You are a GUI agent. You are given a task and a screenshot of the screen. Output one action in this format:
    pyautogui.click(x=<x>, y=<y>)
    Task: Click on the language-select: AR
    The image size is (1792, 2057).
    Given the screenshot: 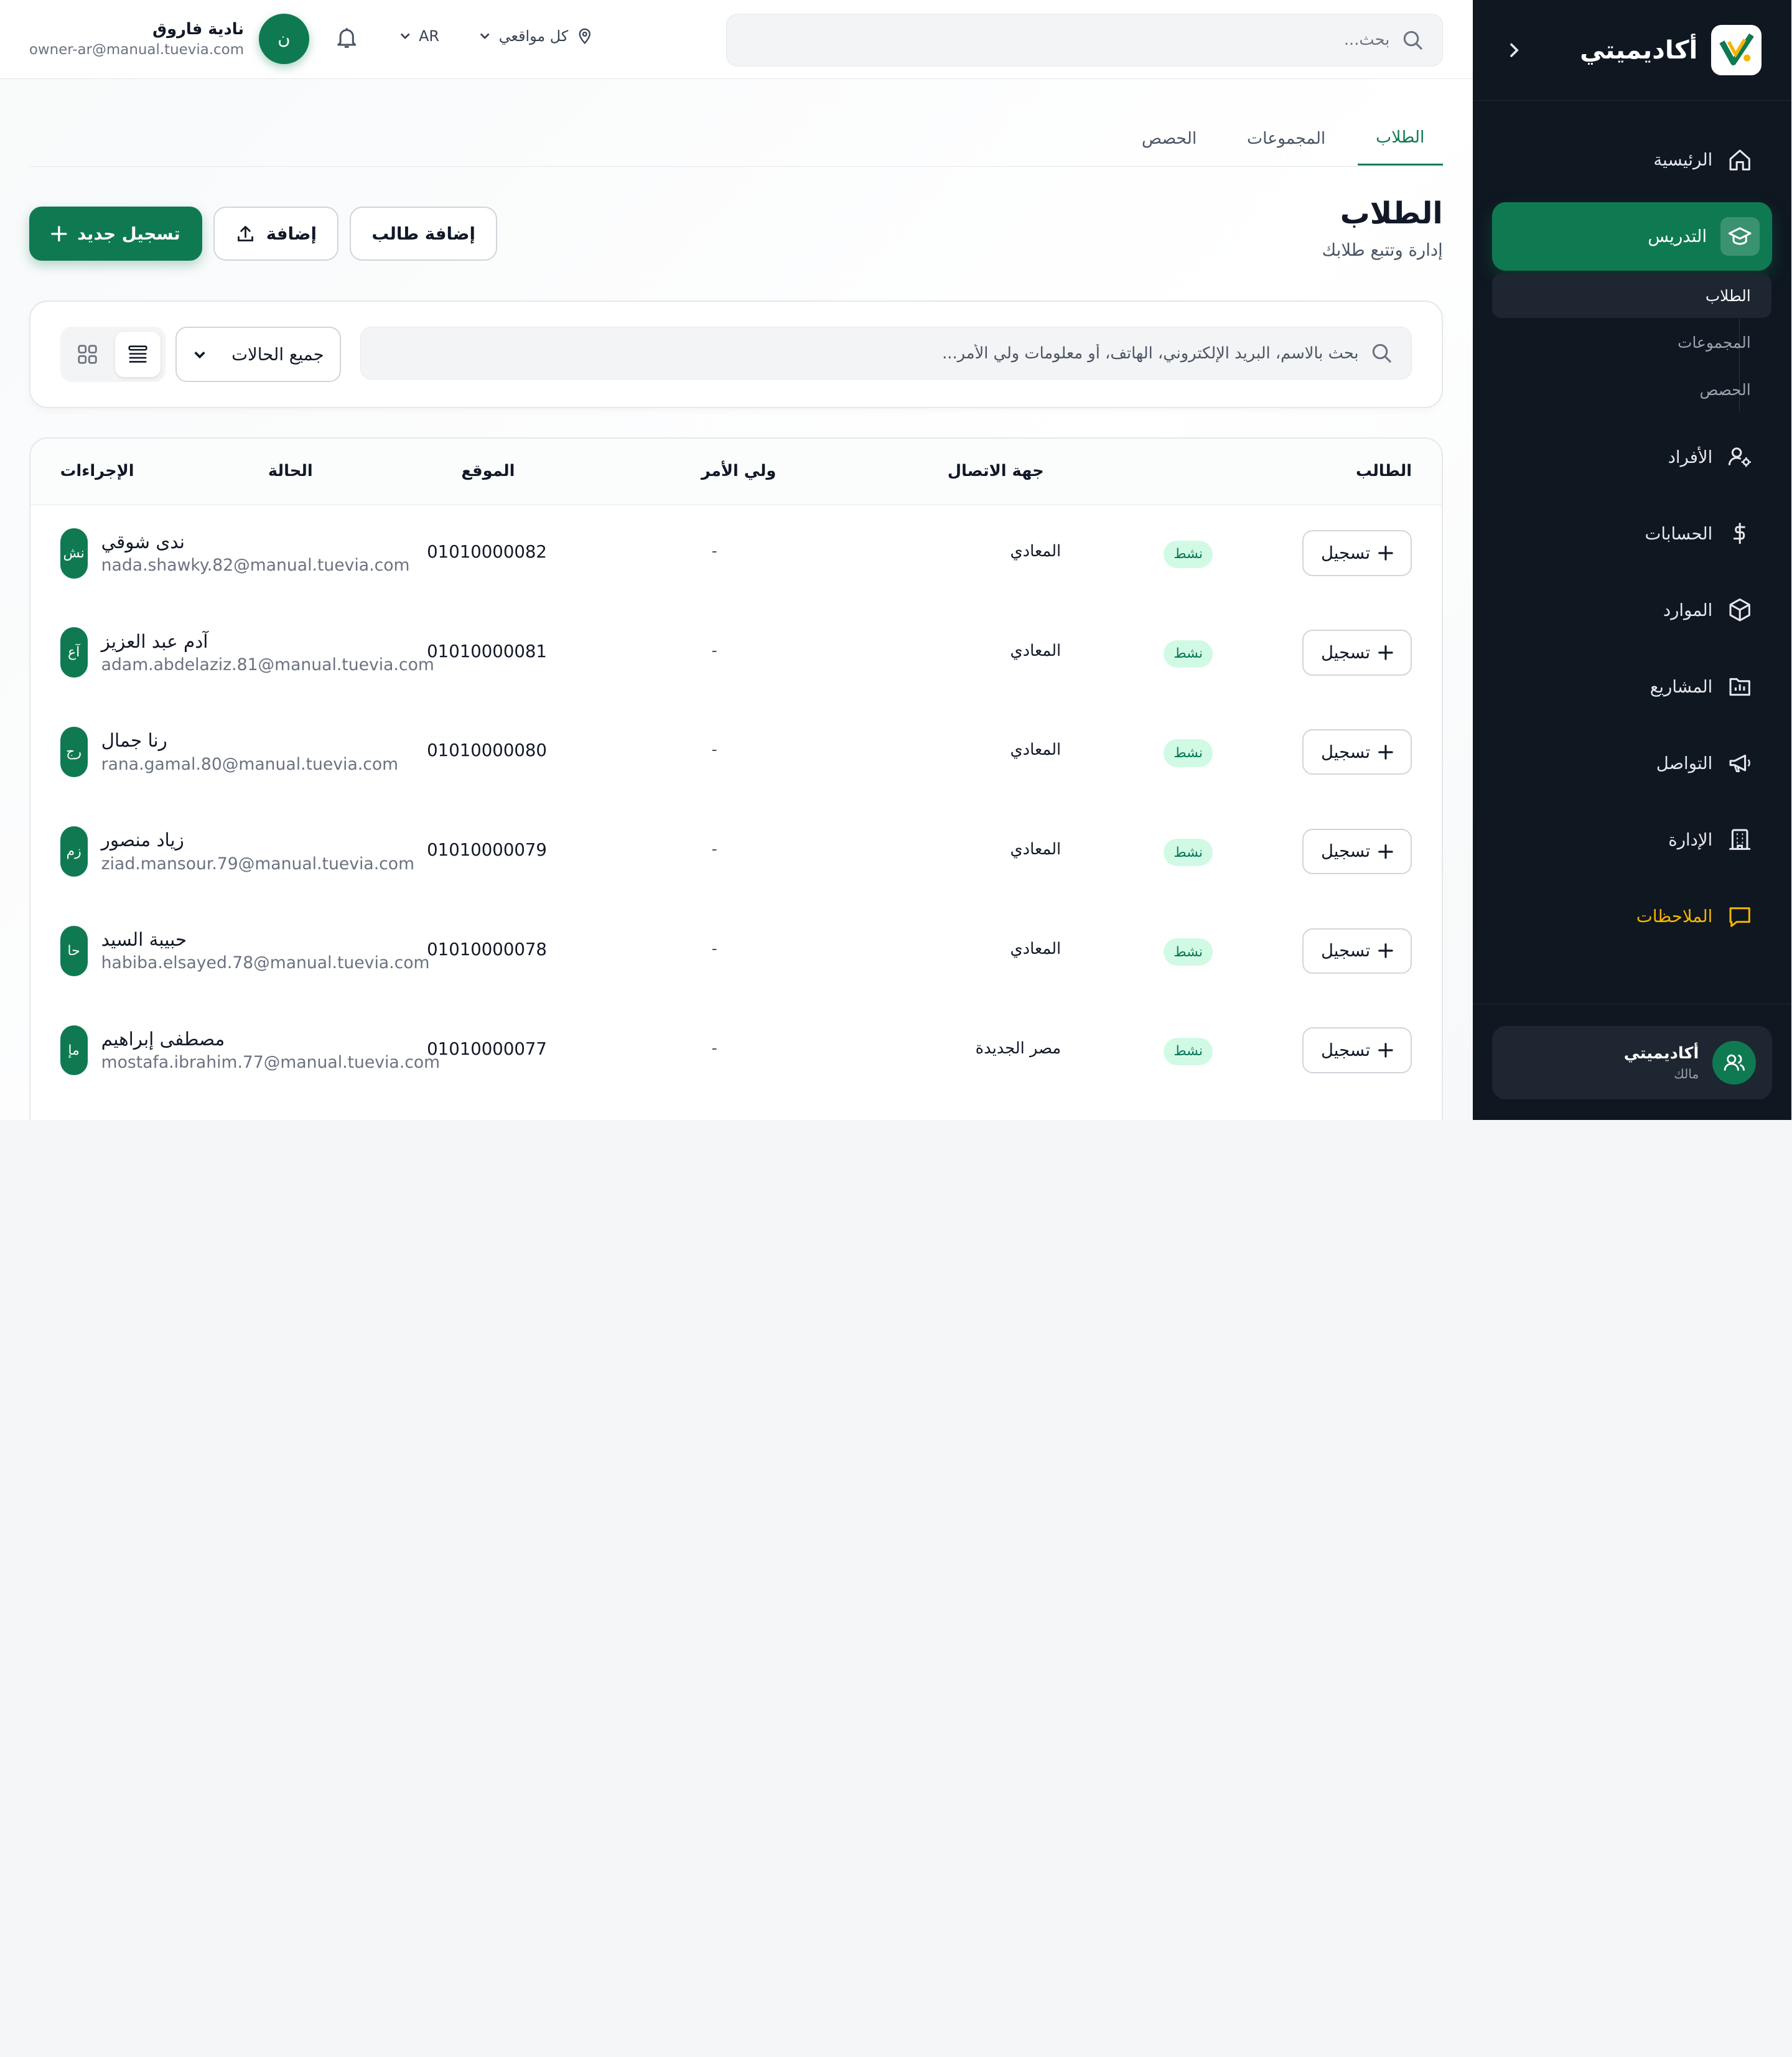 What is the action you would take?
    pyautogui.click(x=420, y=36)
    